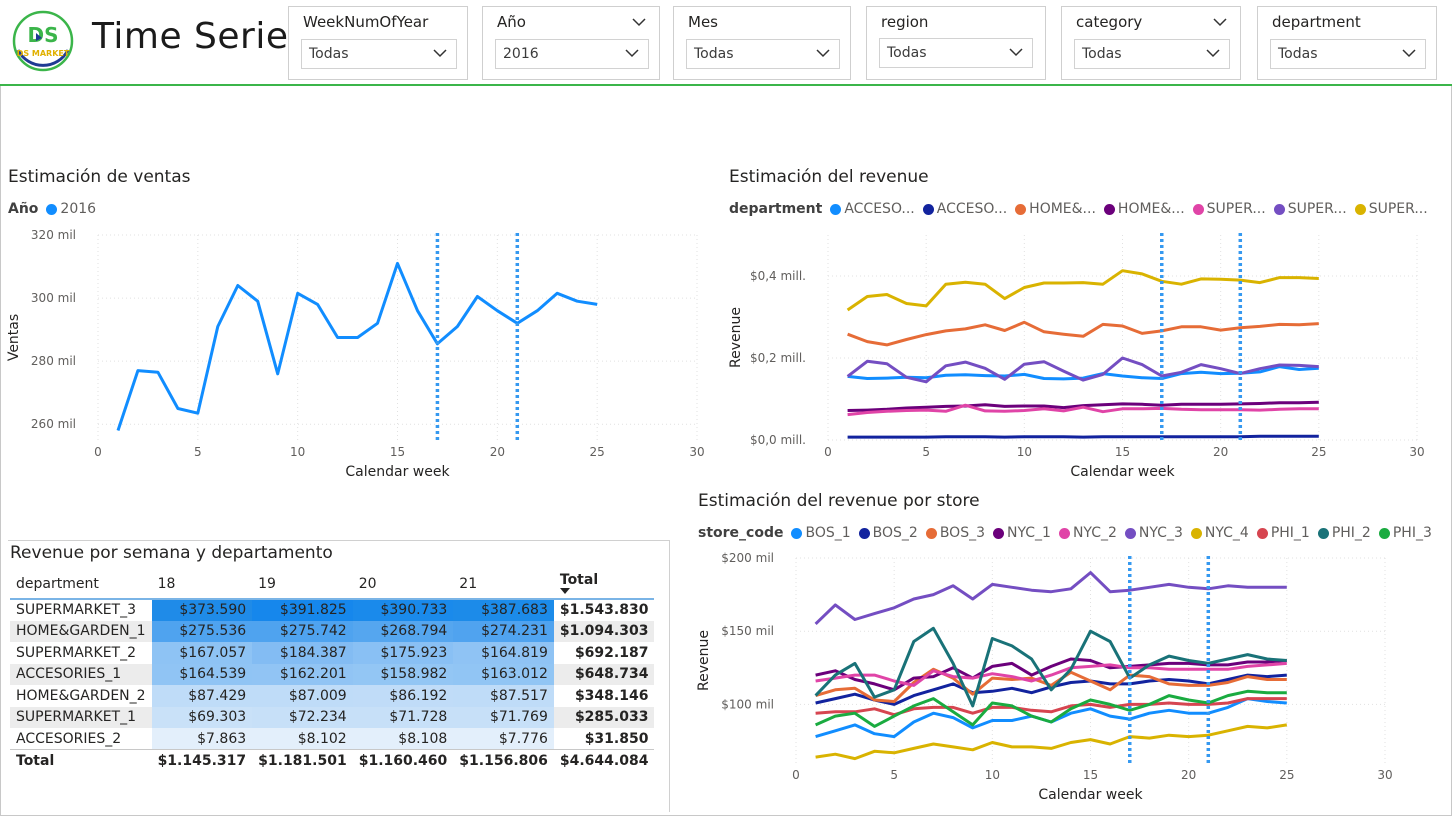  Describe the element at coordinates (202, 760) in the screenshot. I see `total-cell: $1.145.317` at that location.